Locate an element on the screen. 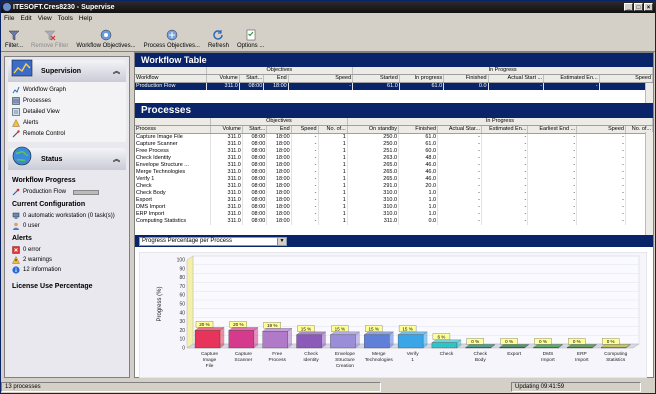 The height and width of the screenshot is (394, 656). refresh-button: Refresh is located at coordinates (218, 39).